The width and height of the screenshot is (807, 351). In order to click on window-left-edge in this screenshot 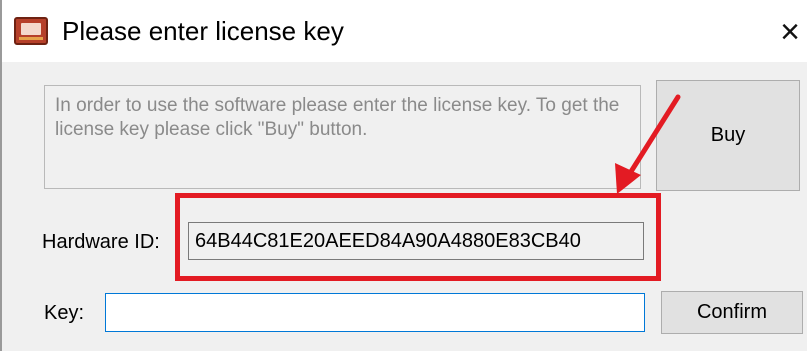, I will do `click(1, 175)`.